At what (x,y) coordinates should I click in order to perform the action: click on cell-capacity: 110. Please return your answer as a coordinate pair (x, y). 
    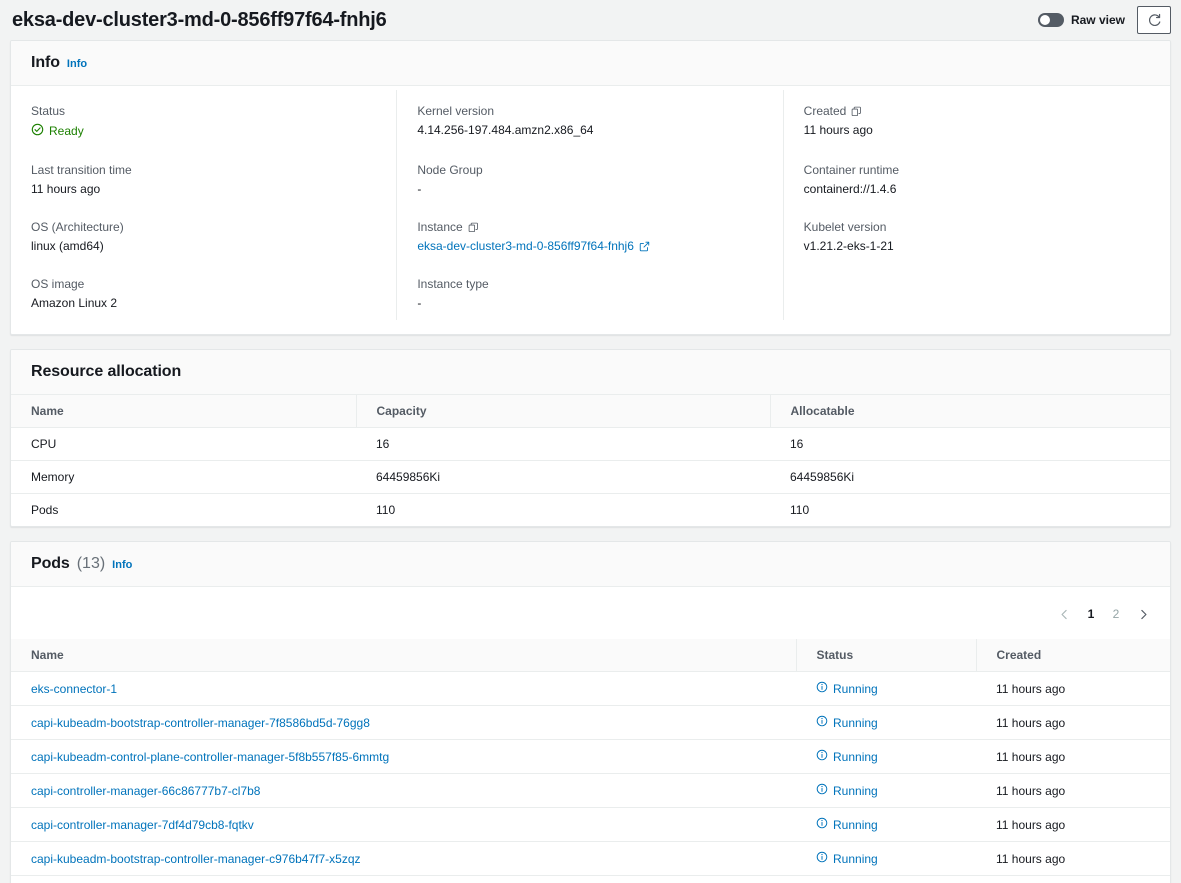
    Looking at the image, I should click on (386, 510).